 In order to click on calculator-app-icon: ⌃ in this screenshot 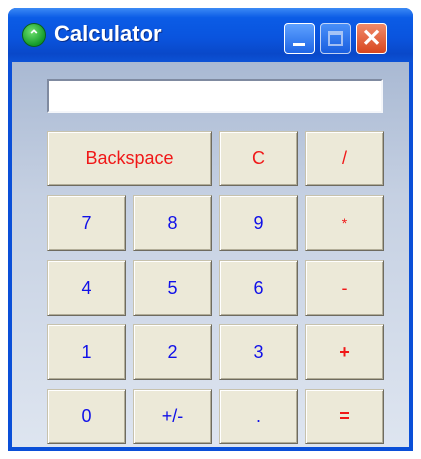, I will do `click(34, 35)`.